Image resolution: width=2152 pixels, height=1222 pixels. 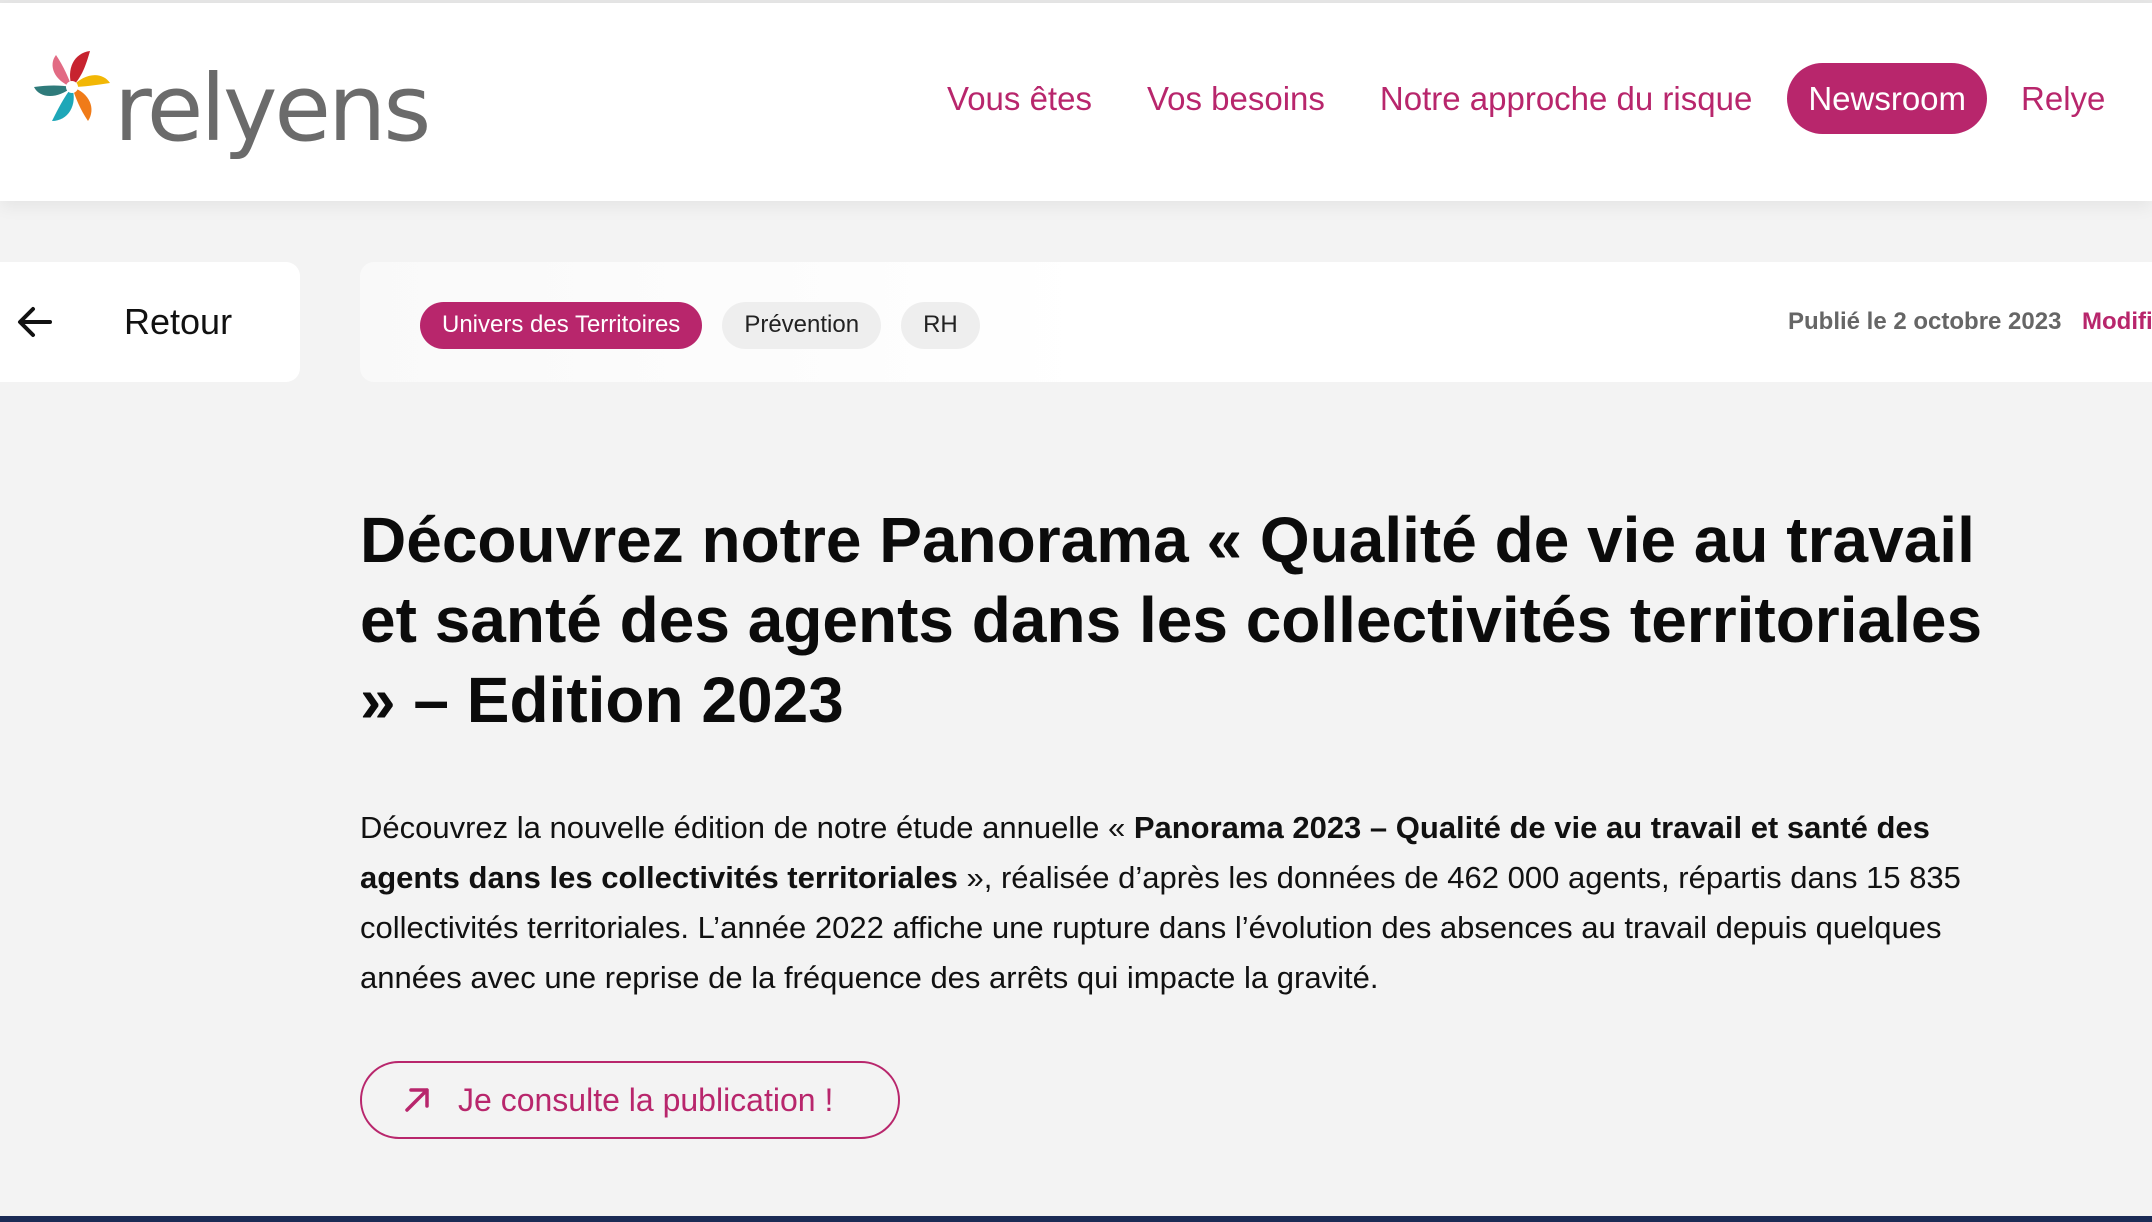 I want to click on relyens-logo: relyens, so click(x=231, y=104).